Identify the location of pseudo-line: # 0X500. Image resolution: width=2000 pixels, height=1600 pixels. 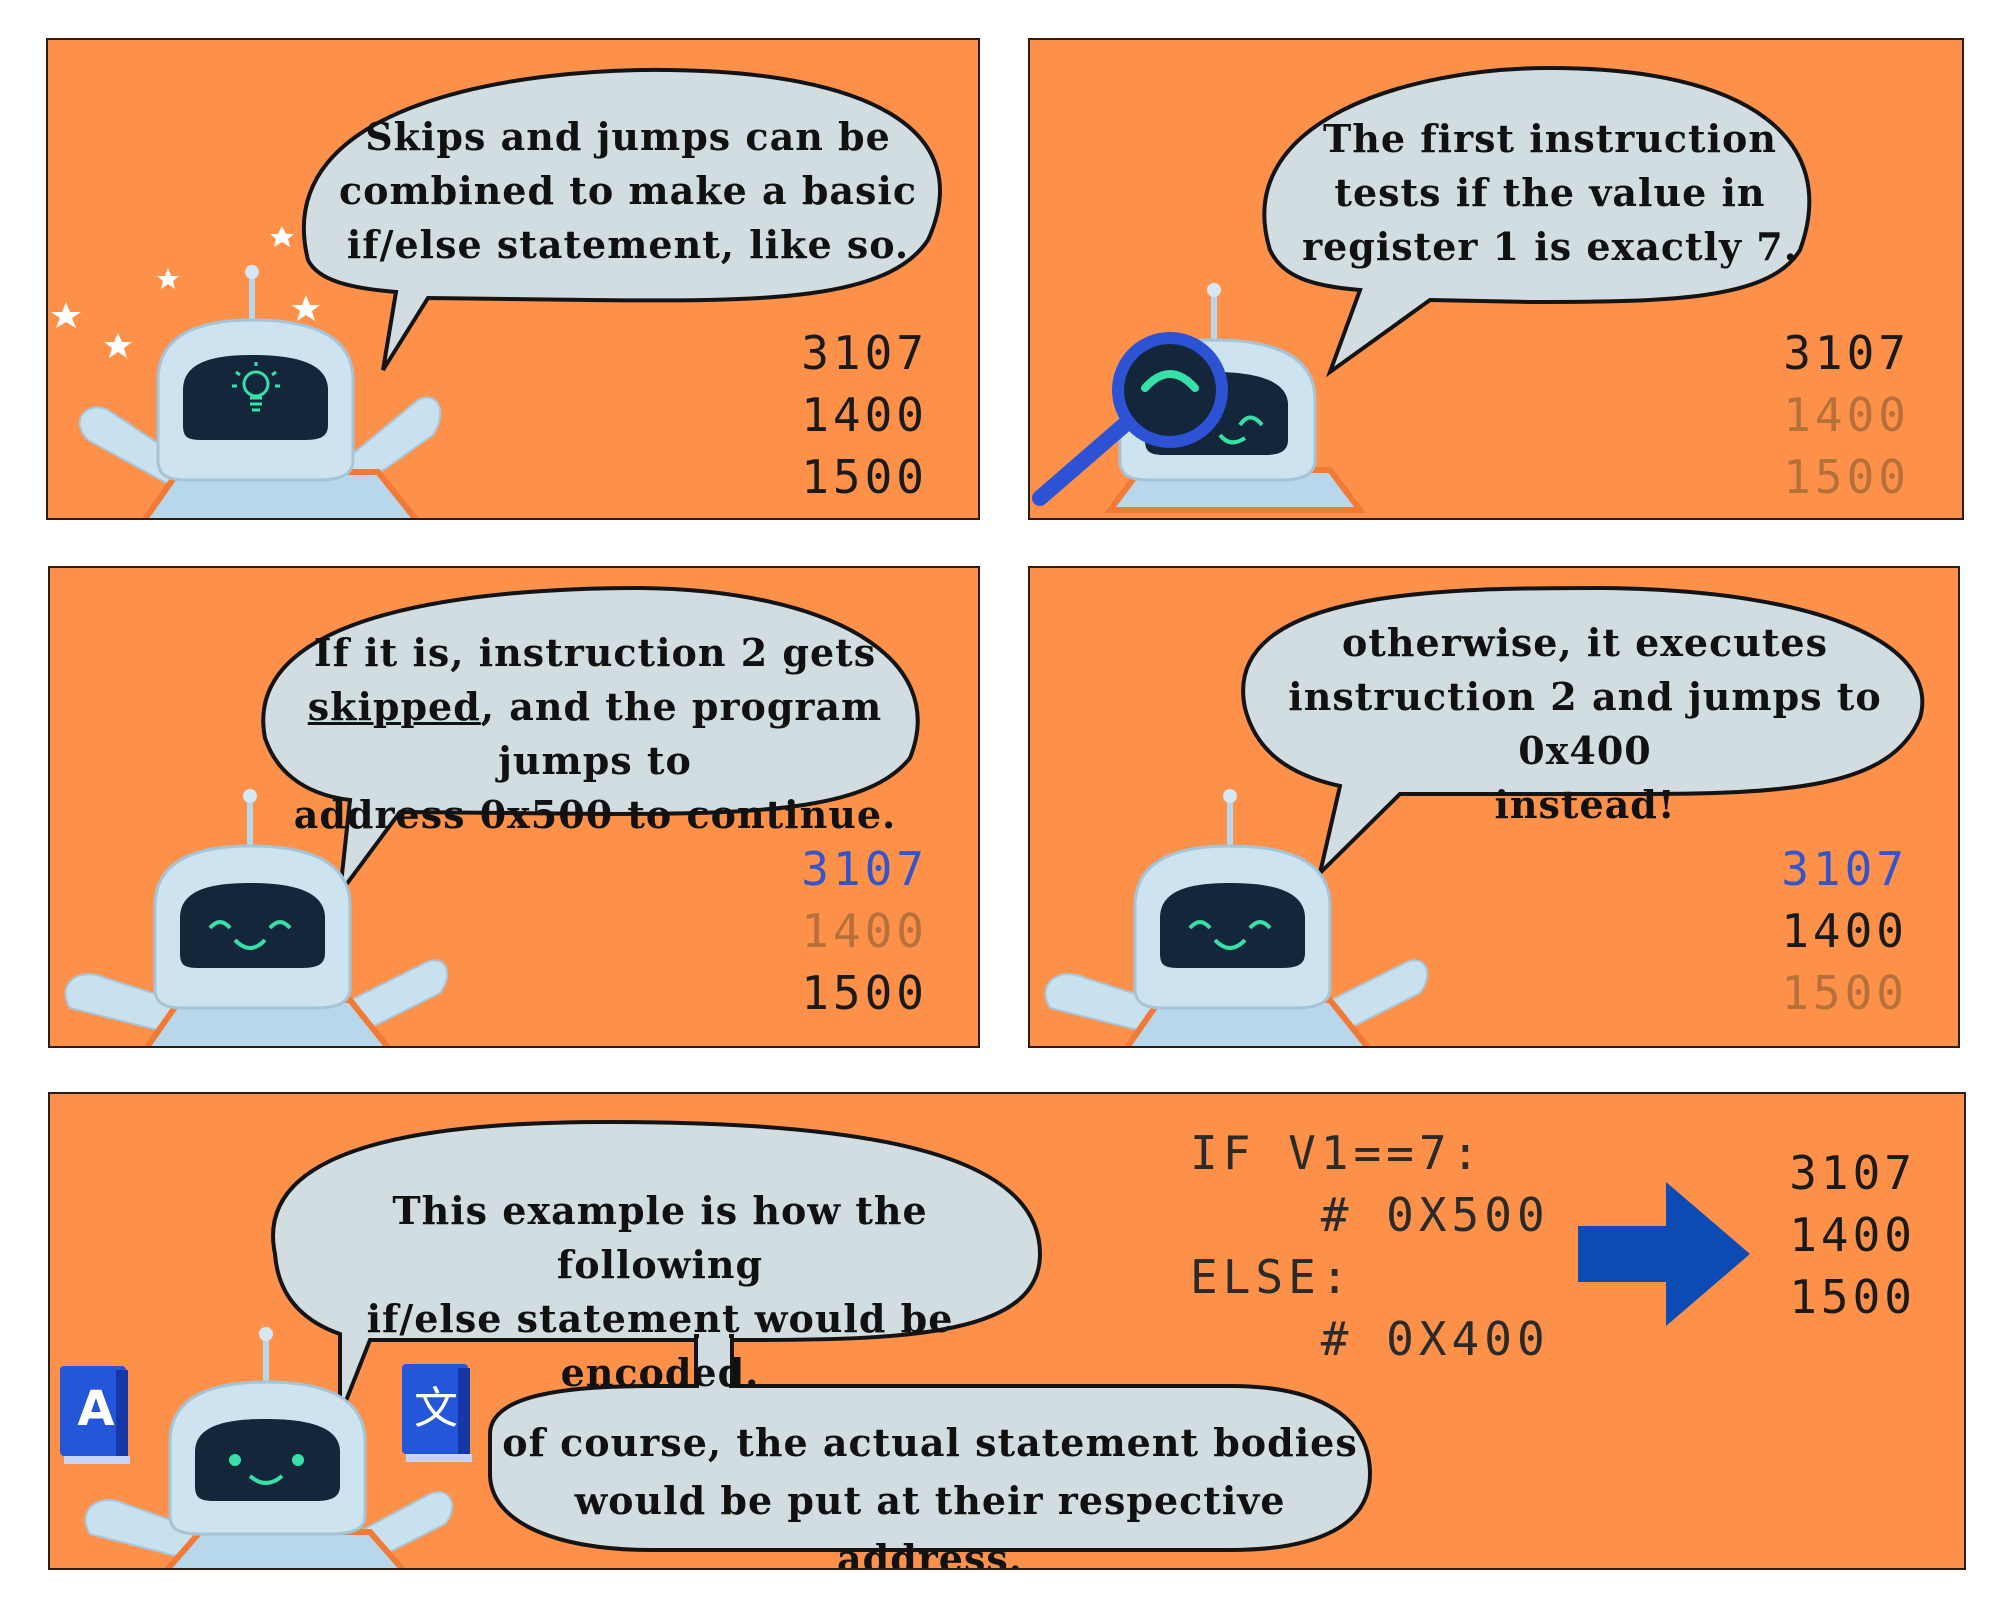
(1370, 1215).